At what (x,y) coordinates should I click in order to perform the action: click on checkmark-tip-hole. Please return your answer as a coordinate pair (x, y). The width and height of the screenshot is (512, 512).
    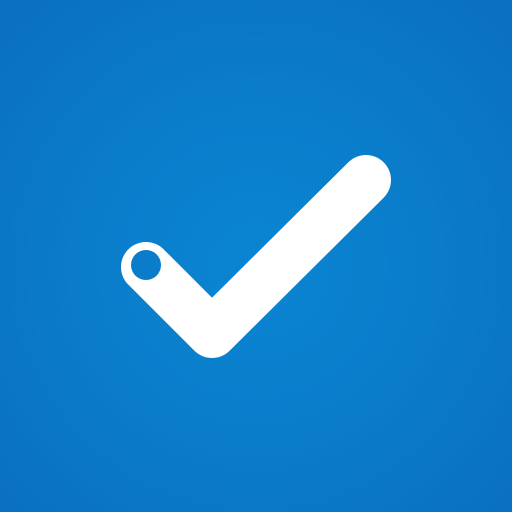
    Looking at the image, I should click on (146, 265).